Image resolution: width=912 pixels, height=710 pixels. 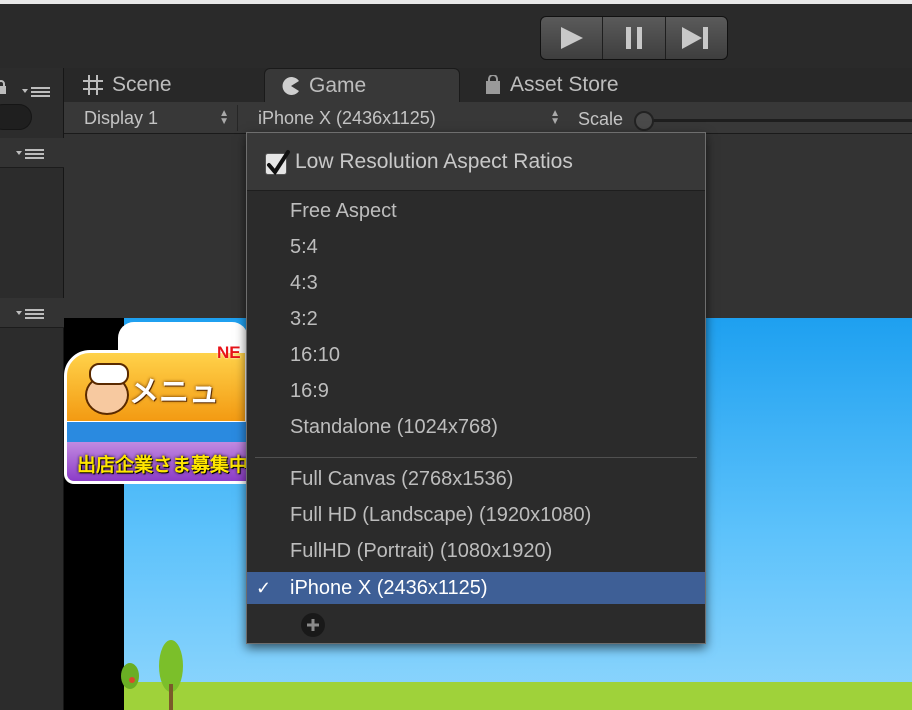 I want to click on tab-game-label: Game, so click(x=338, y=85).